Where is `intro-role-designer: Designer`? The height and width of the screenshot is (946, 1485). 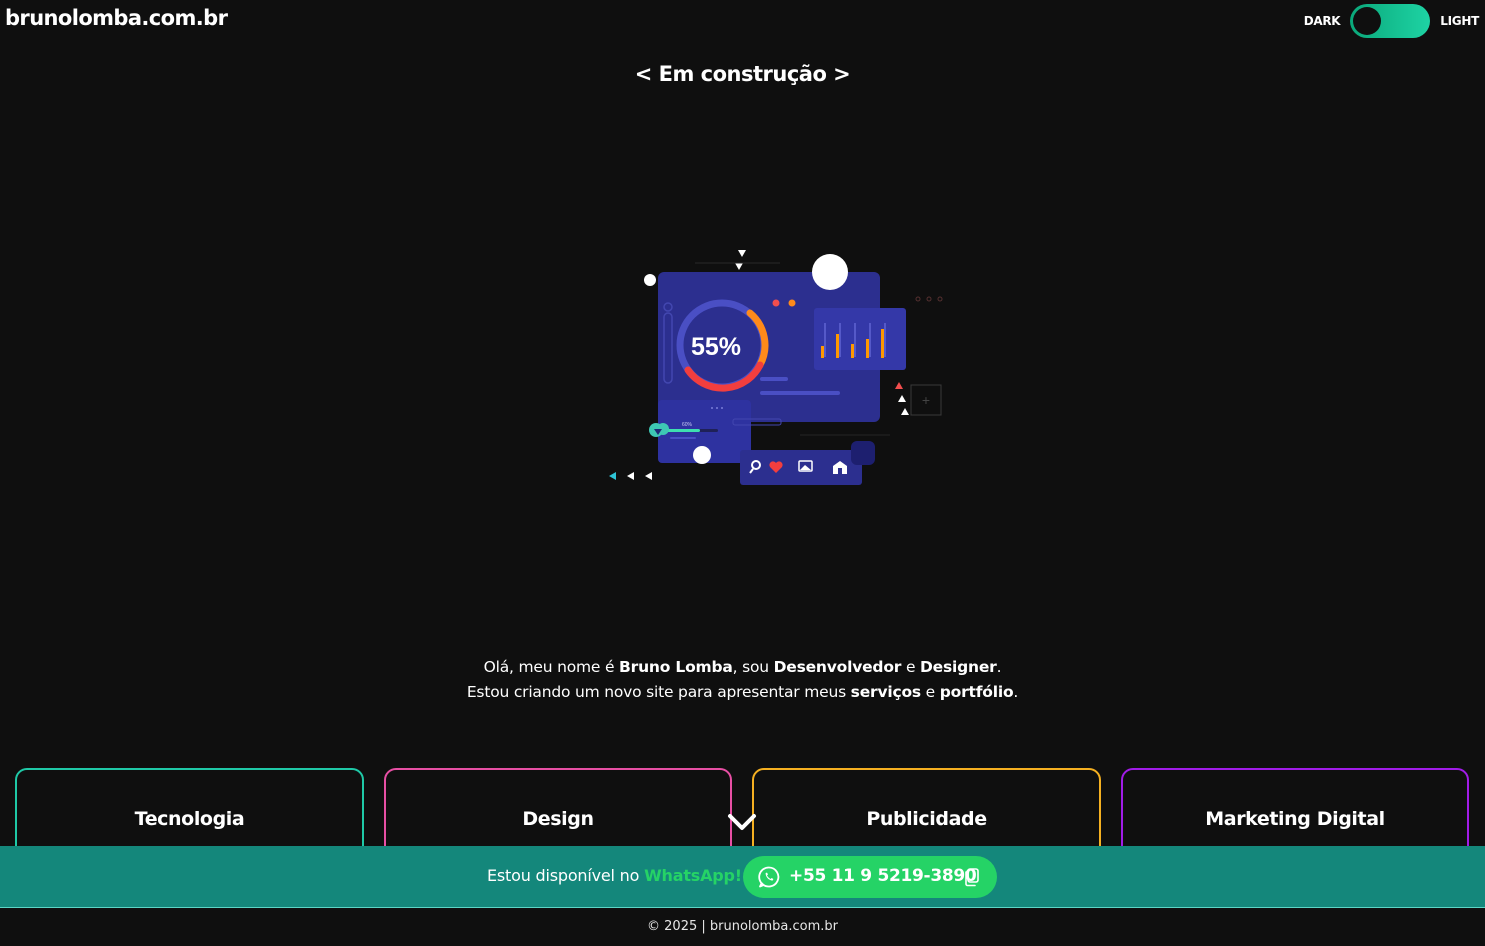
intro-role-designer: Designer is located at coordinates (958, 667).